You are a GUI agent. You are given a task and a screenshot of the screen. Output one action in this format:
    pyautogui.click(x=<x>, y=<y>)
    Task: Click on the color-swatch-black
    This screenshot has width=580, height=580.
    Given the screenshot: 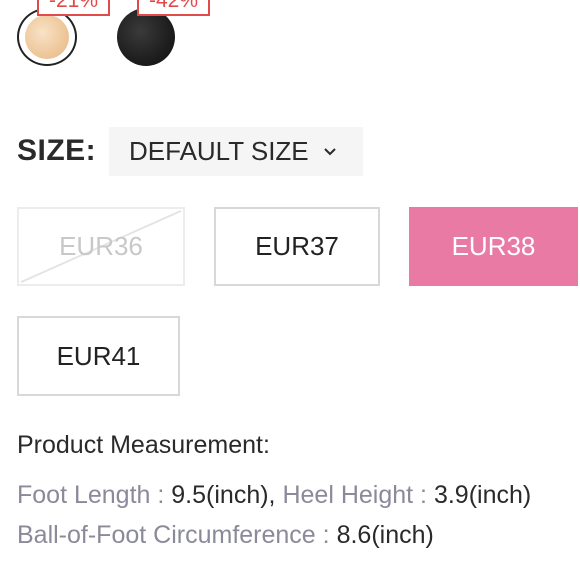 What is the action you would take?
    pyautogui.click(x=146, y=37)
    